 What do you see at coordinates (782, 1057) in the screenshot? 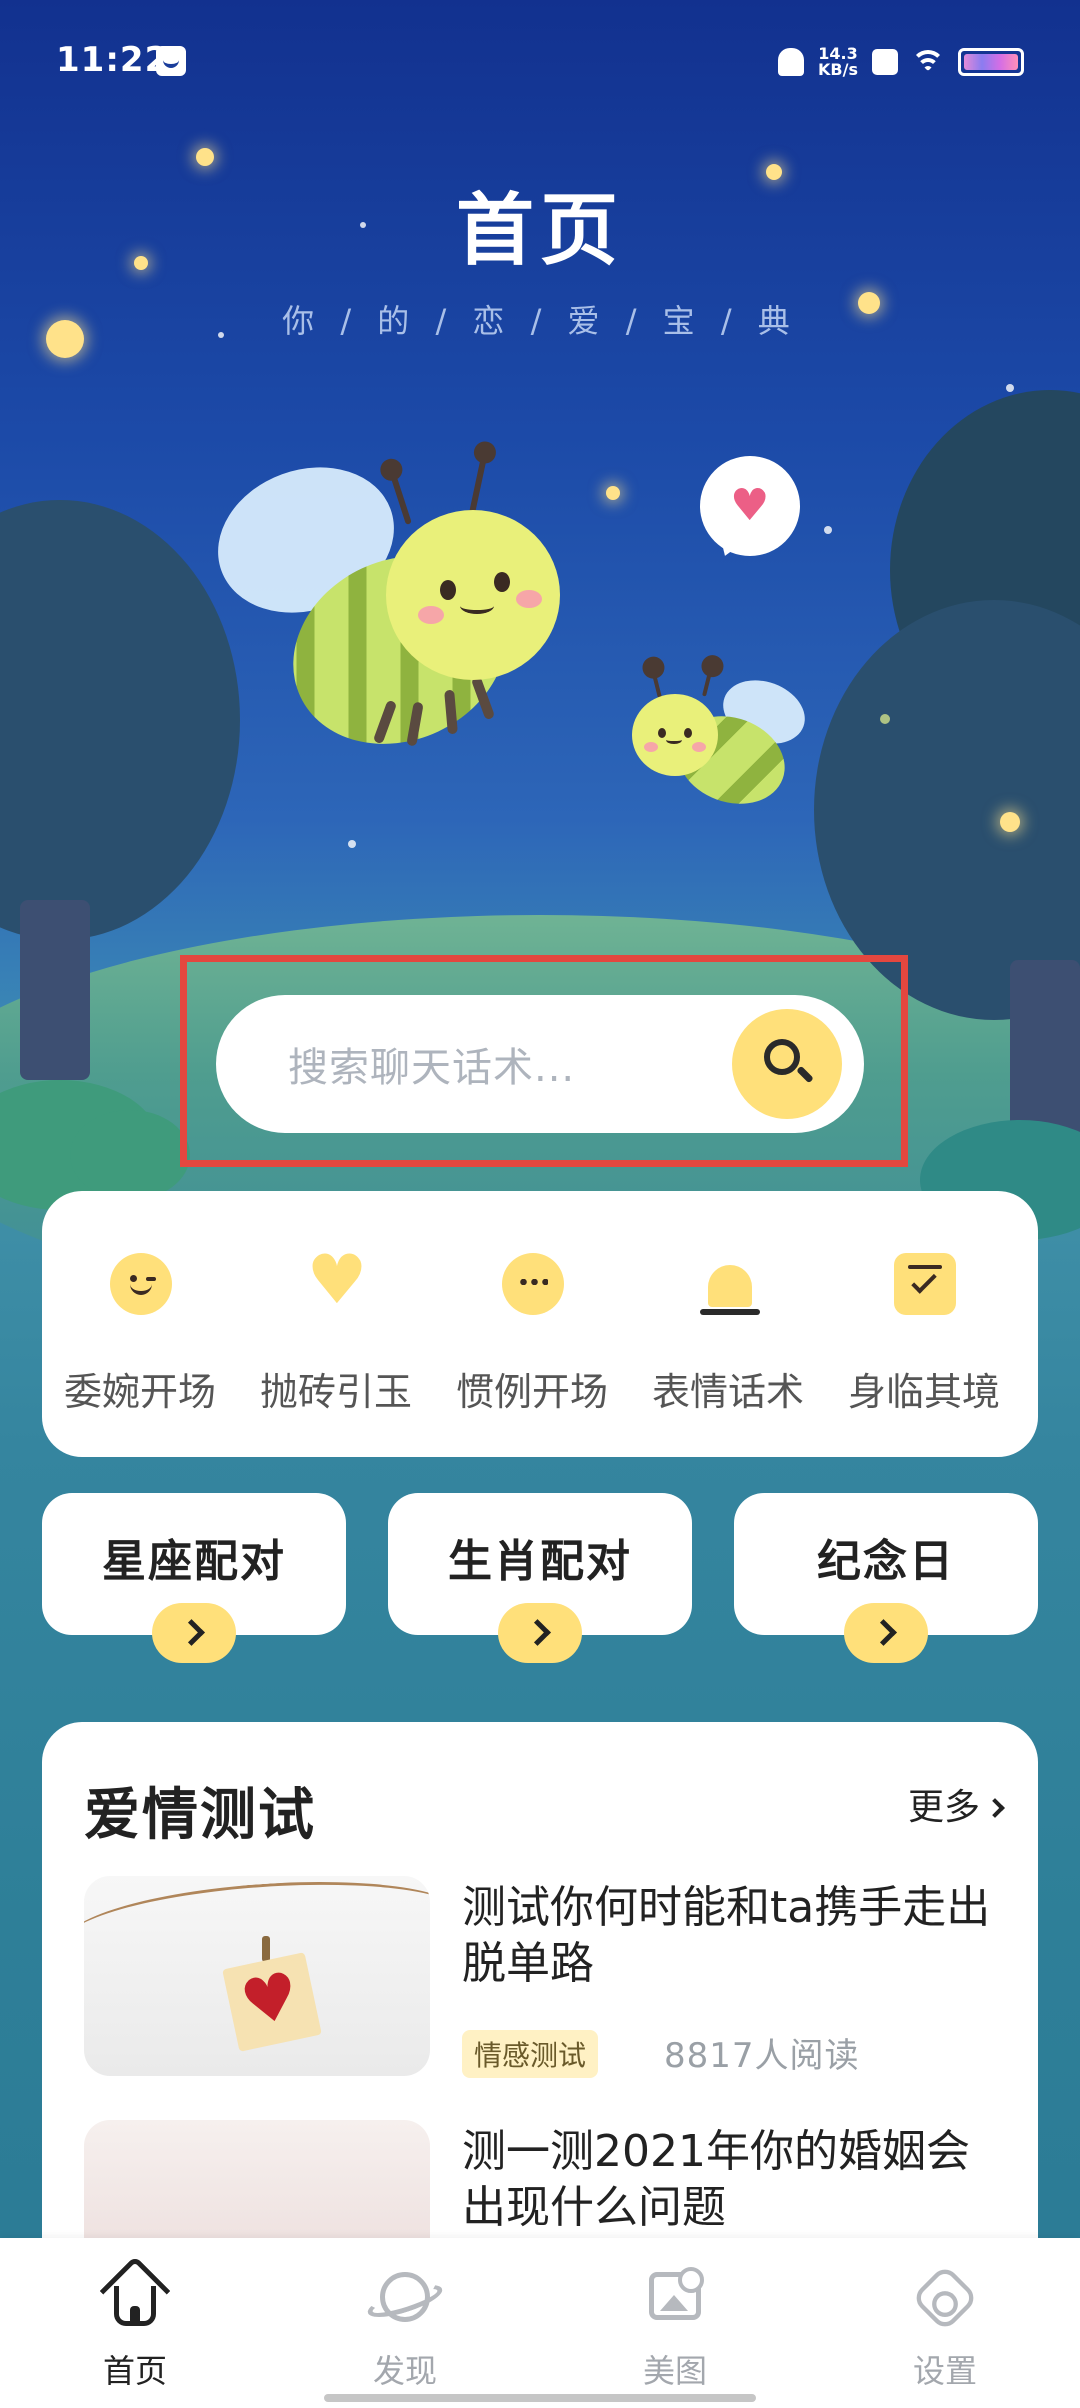
I see `search-icon` at bounding box center [782, 1057].